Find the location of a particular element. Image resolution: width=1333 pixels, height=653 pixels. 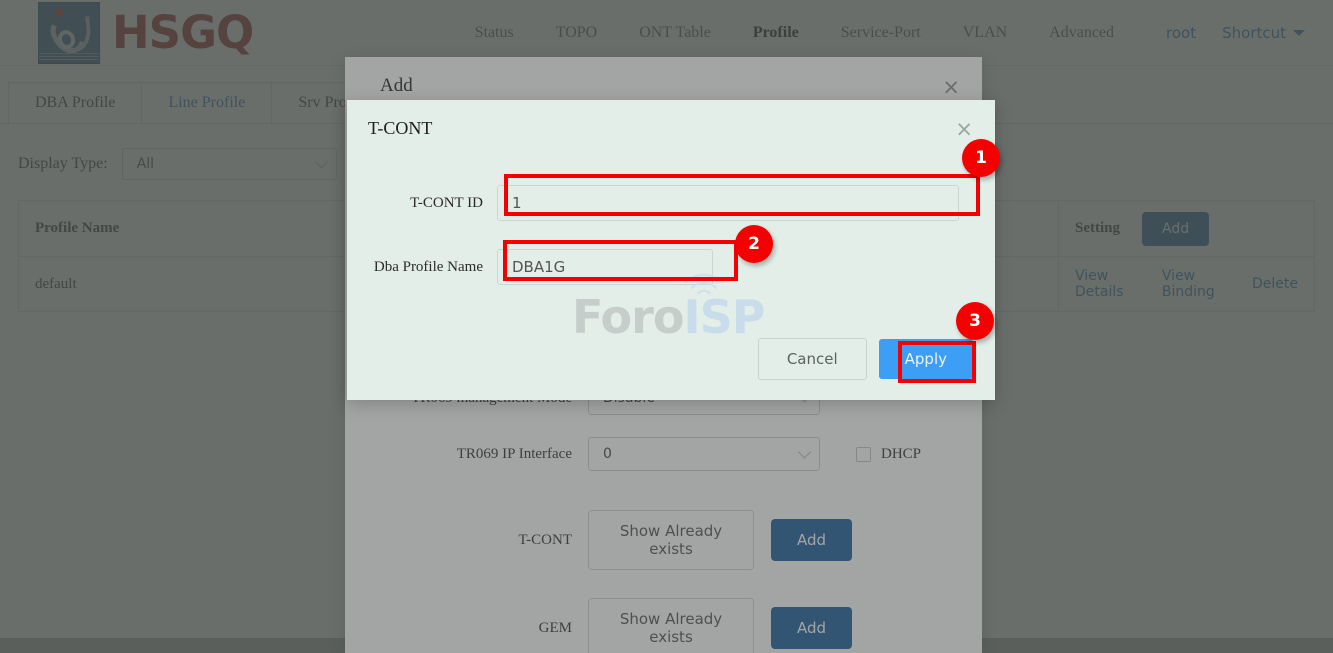

tcont-id-label: T-CONT ID is located at coordinates (446, 202).